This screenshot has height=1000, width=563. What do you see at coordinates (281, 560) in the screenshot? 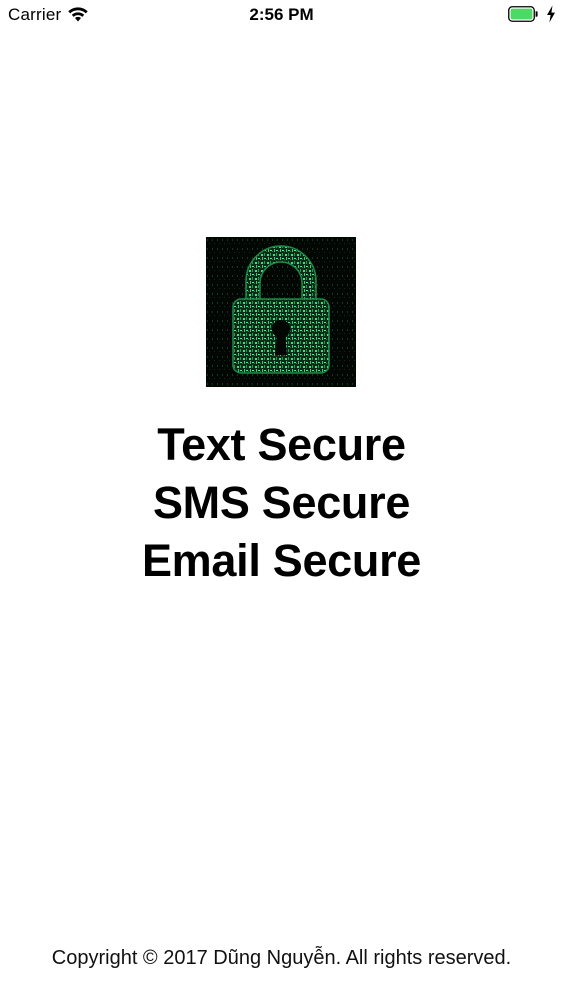
I see `headline-email-secure: Email Secure` at bounding box center [281, 560].